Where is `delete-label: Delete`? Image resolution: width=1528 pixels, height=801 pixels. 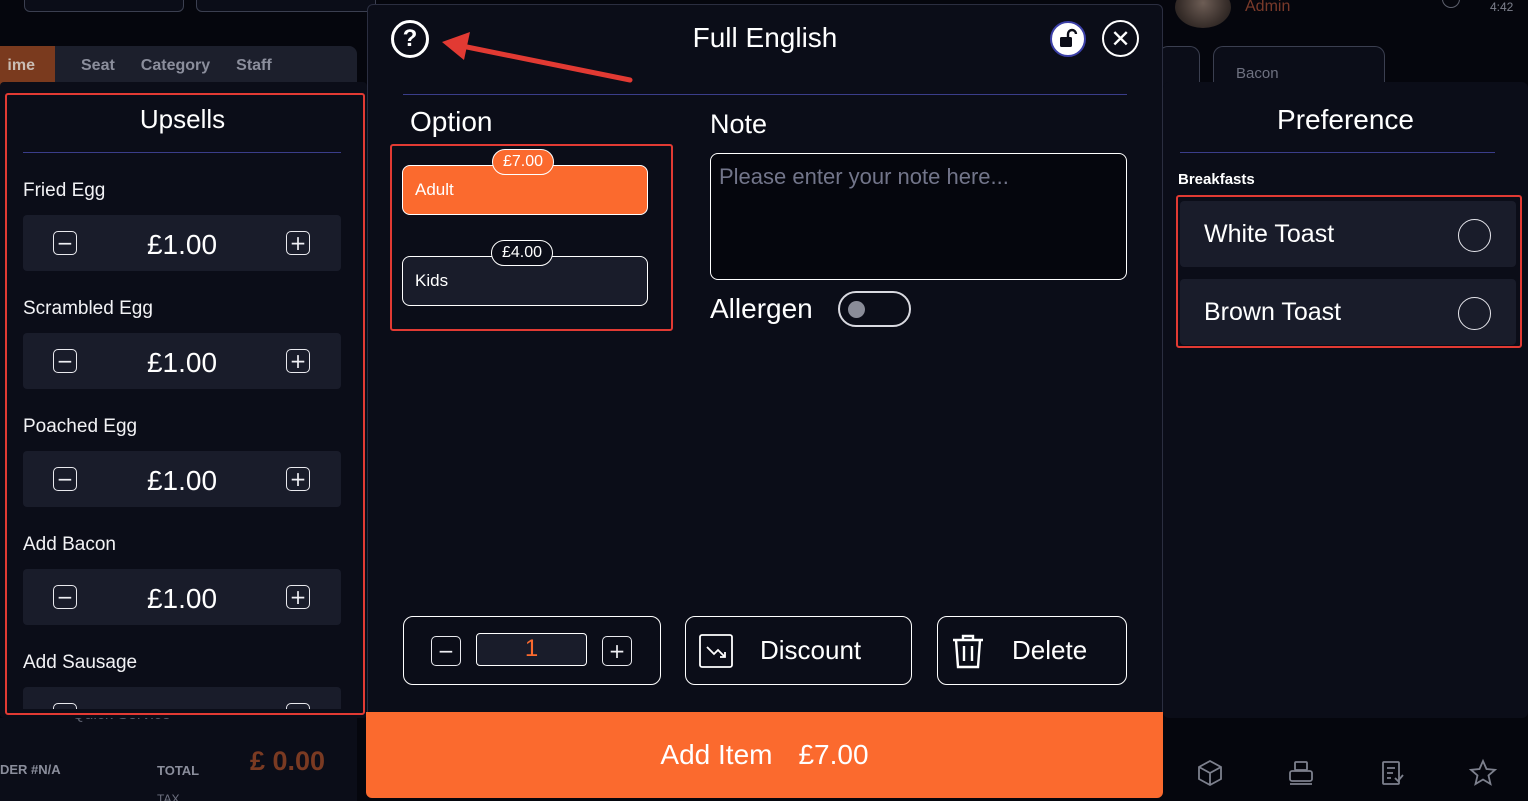 delete-label: Delete is located at coordinates (1050, 650).